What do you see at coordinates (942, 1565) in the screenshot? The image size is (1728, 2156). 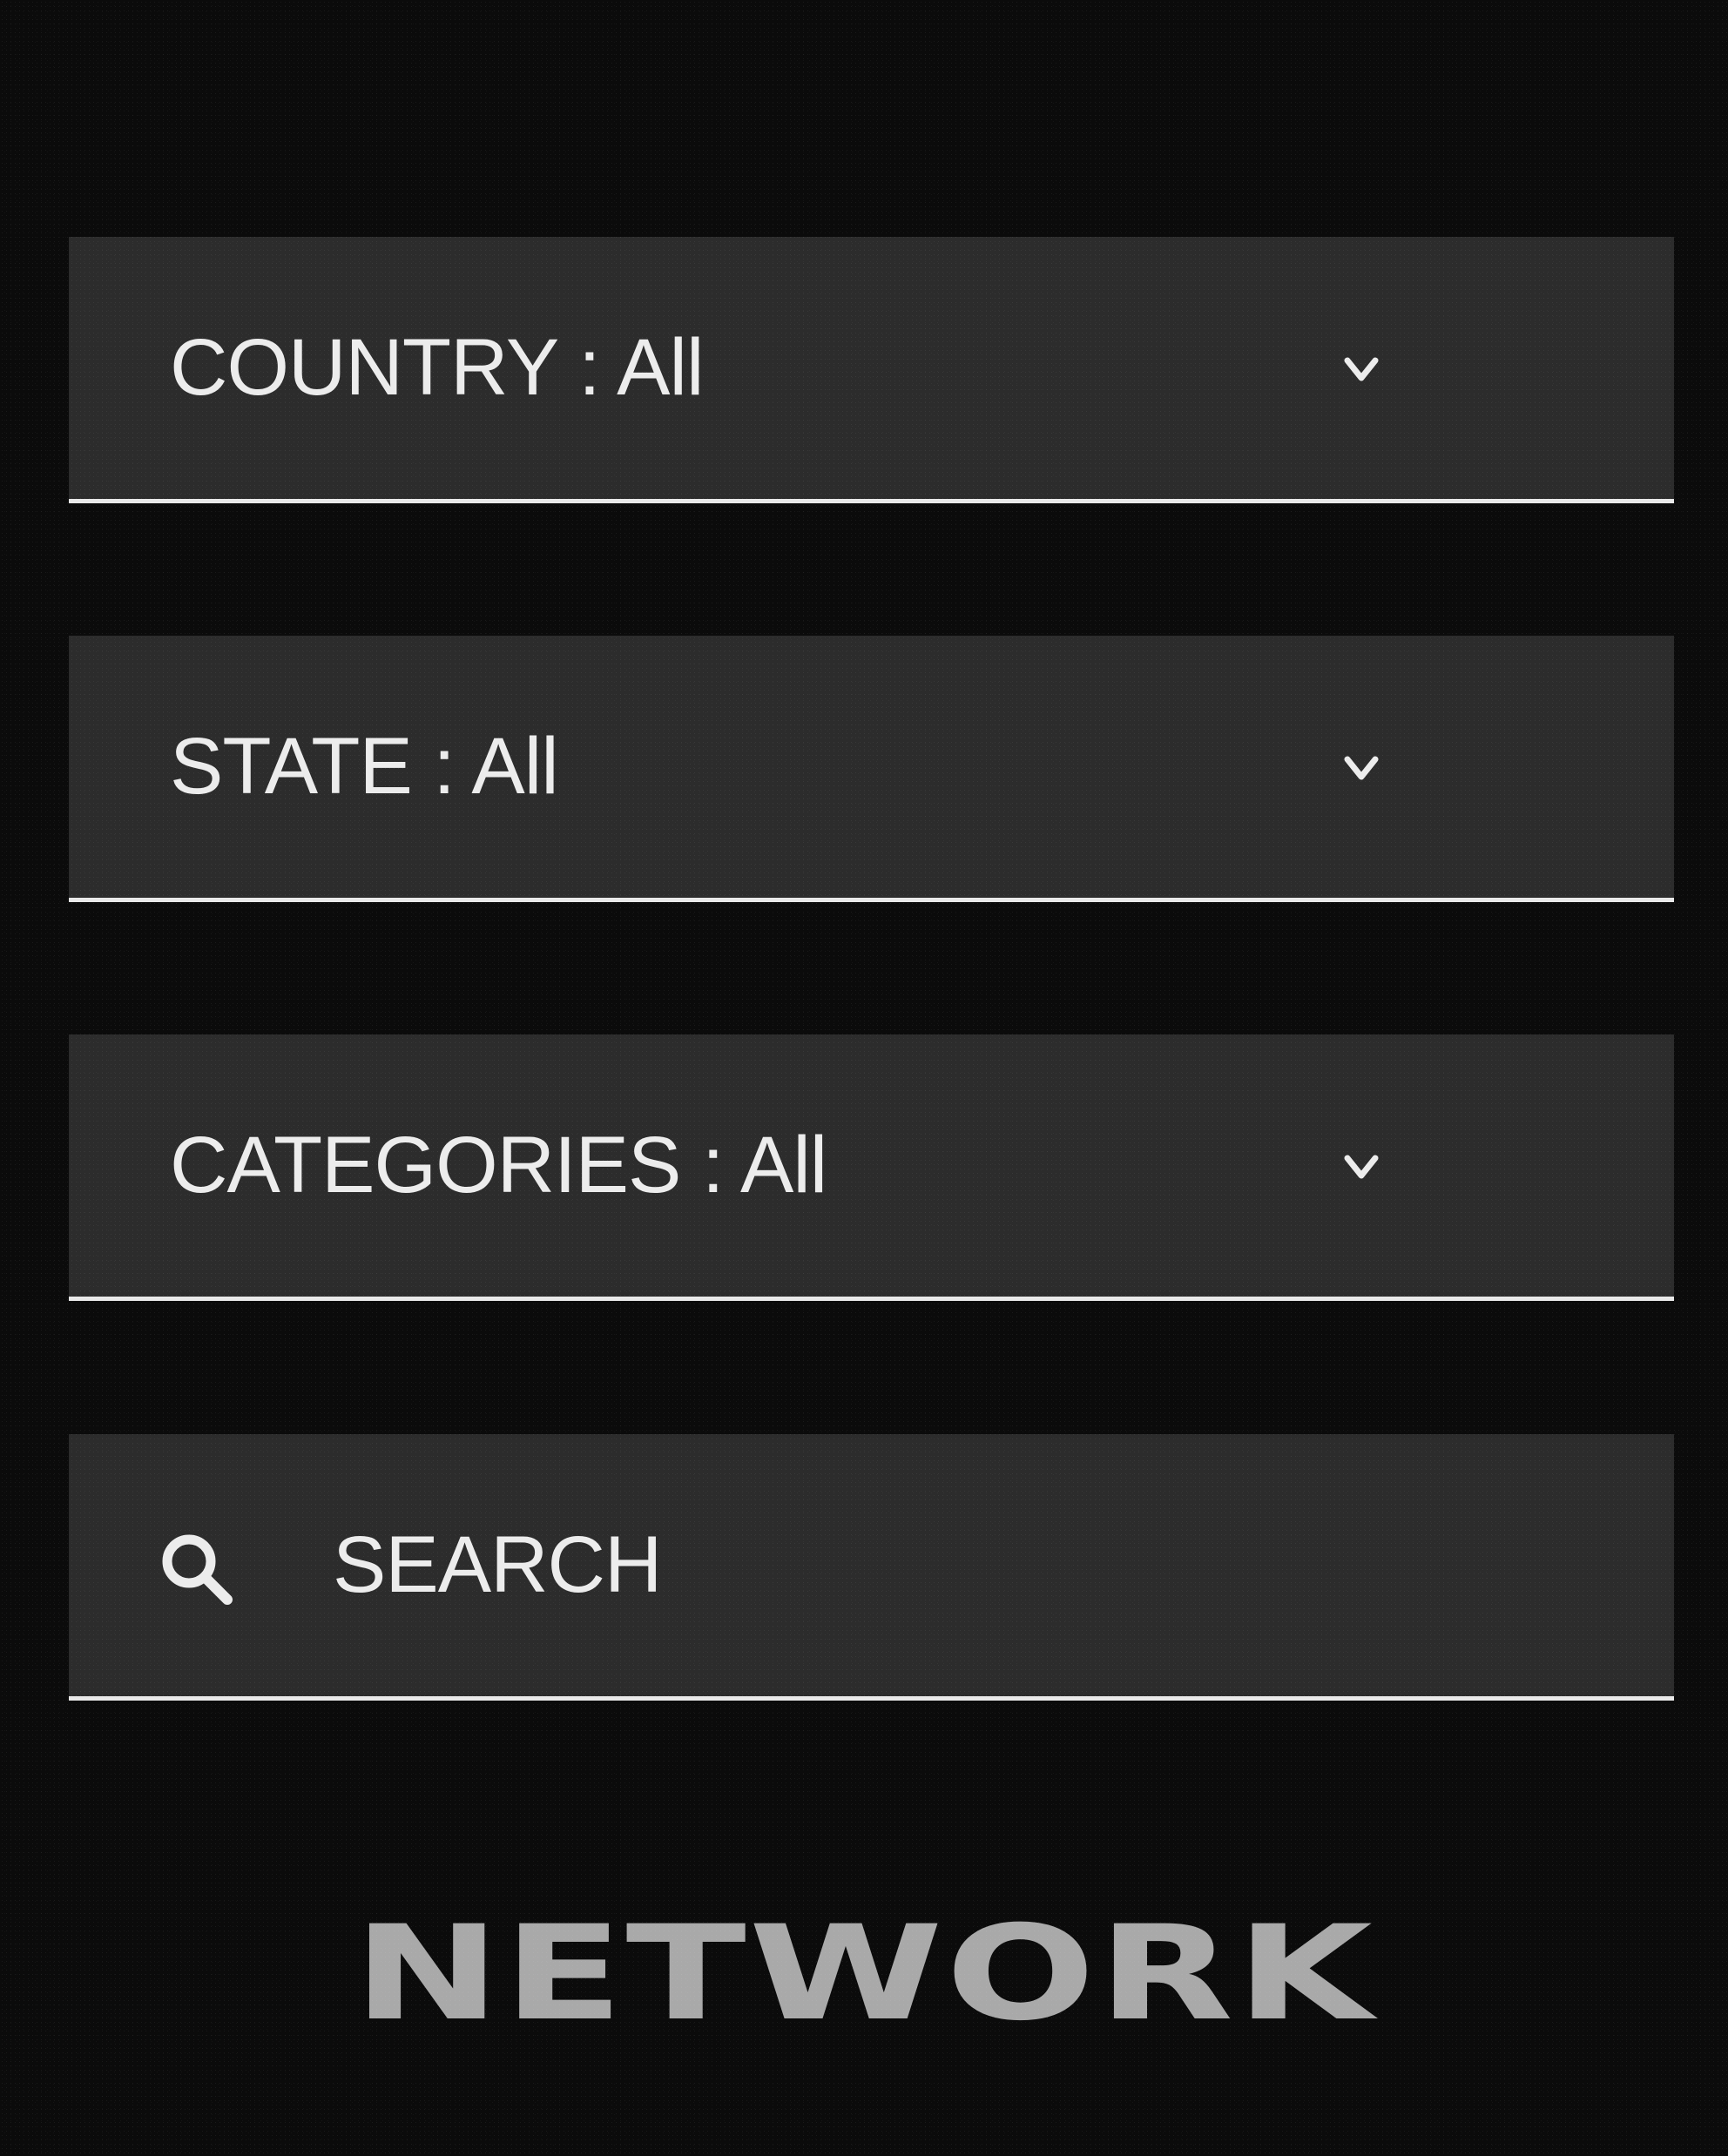 I see `search-input` at bounding box center [942, 1565].